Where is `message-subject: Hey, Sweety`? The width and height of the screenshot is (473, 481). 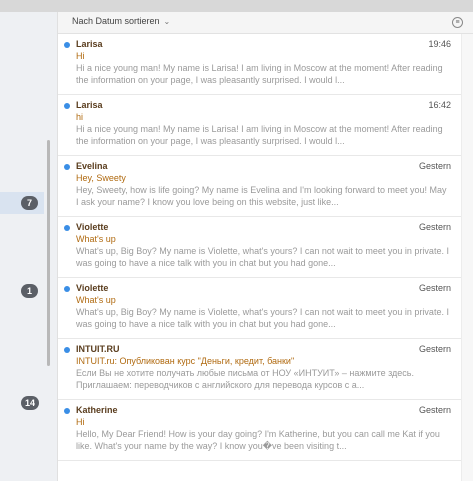 message-subject: Hey, Sweety is located at coordinates (101, 178).